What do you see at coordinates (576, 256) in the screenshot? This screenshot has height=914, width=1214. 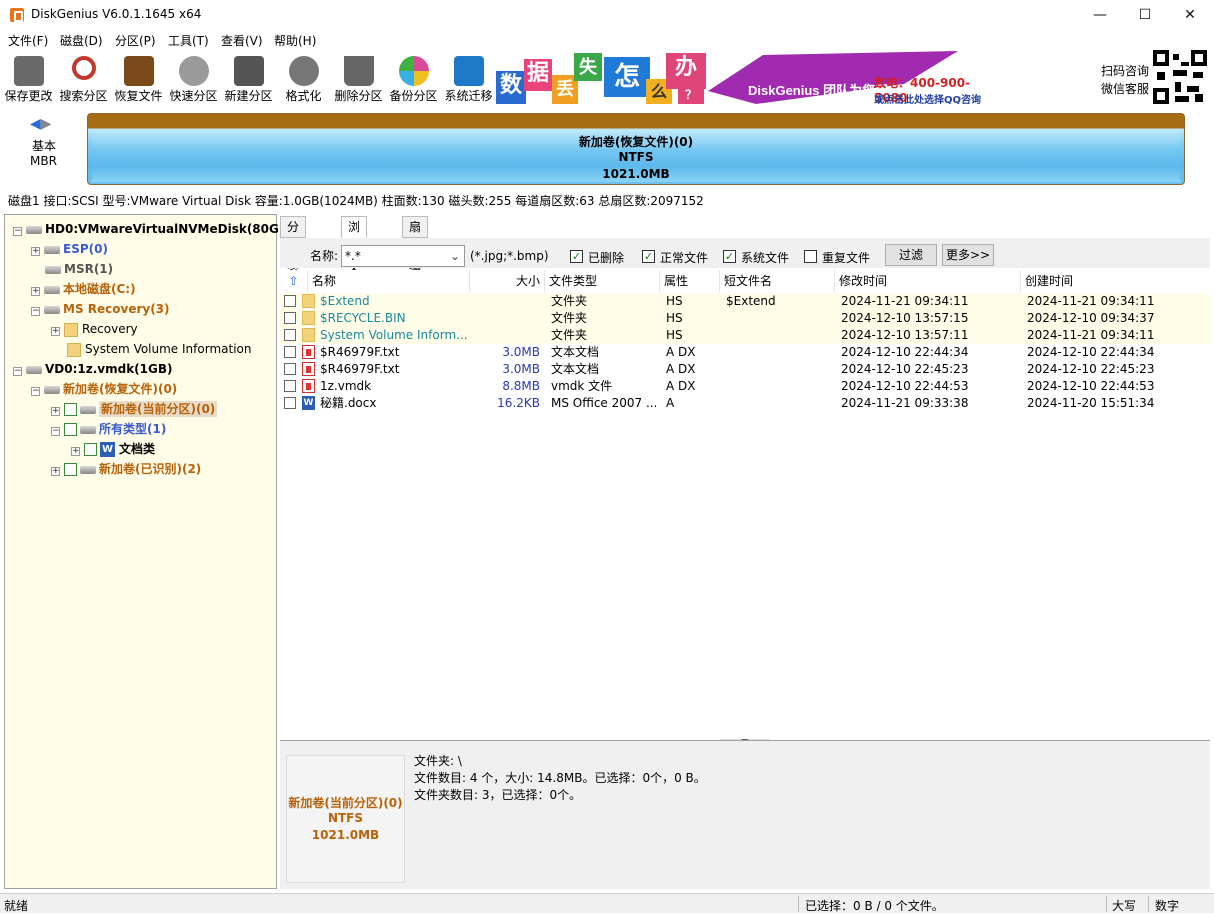 I see `deleted-checkbox: ✓` at bounding box center [576, 256].